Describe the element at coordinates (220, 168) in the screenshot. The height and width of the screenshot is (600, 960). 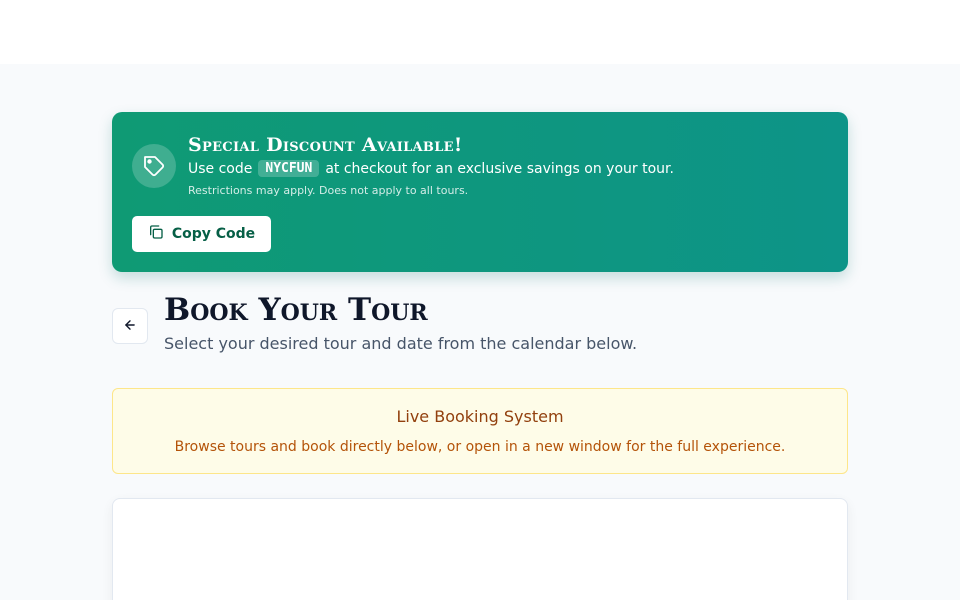
I see `discount-prefix: Use code` at that location.